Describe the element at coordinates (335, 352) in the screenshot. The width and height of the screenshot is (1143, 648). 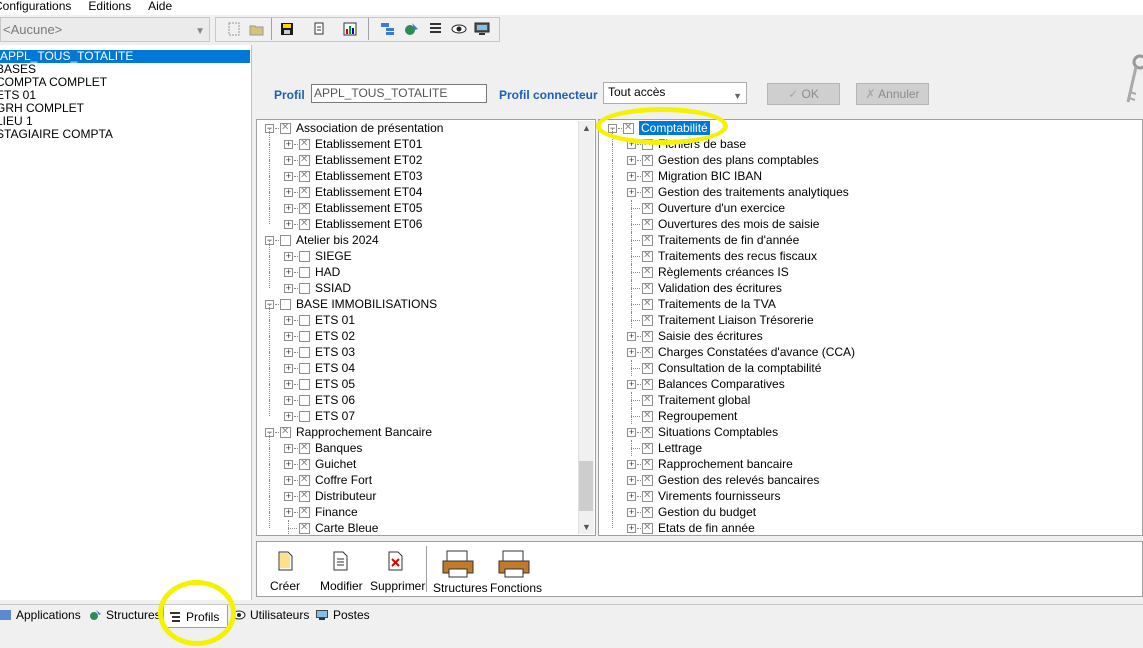
I see `tree-item-label: ETS 03` at that location.